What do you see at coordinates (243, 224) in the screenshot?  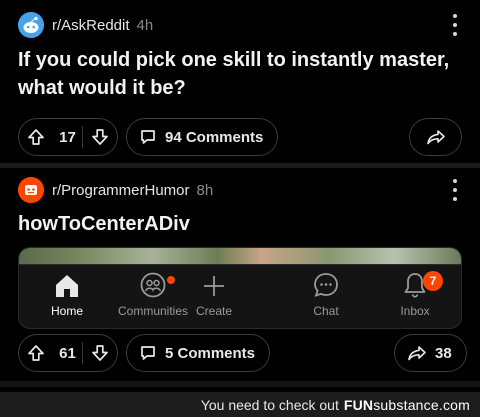 I see `post-title: howToCenterADiv` at bounding box center [243, 224].